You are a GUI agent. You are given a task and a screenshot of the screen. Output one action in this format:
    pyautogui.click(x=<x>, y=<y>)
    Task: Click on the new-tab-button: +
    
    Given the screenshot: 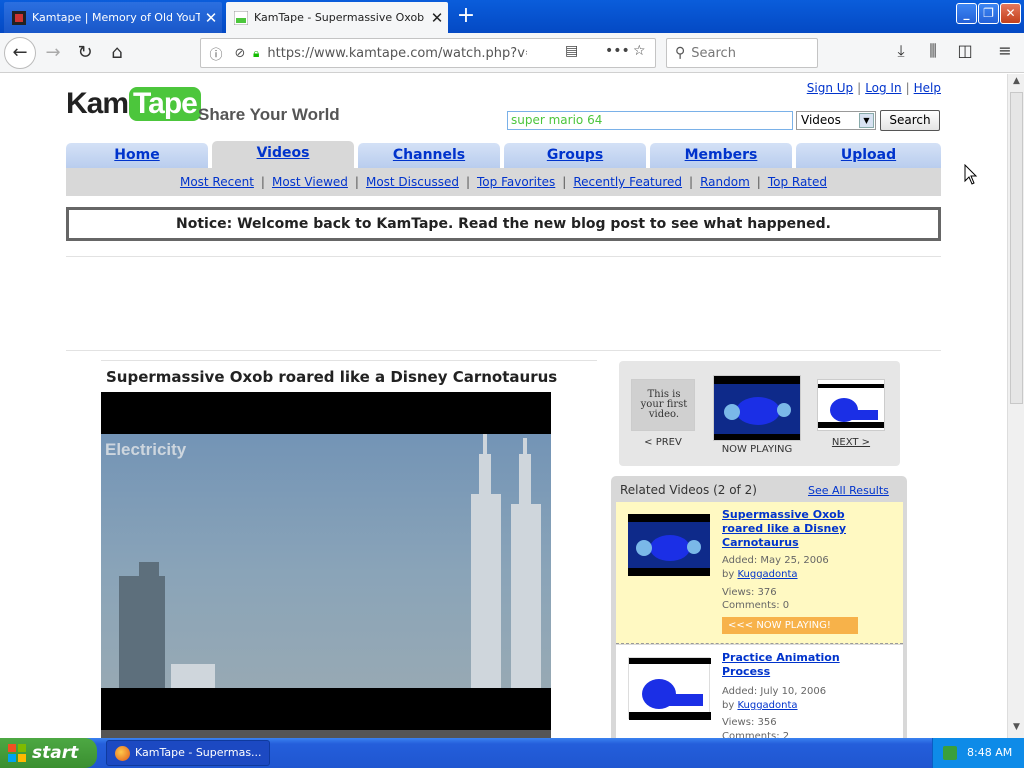 What is the action you would take?
    pyautogui.click(x=466, y=17)
    